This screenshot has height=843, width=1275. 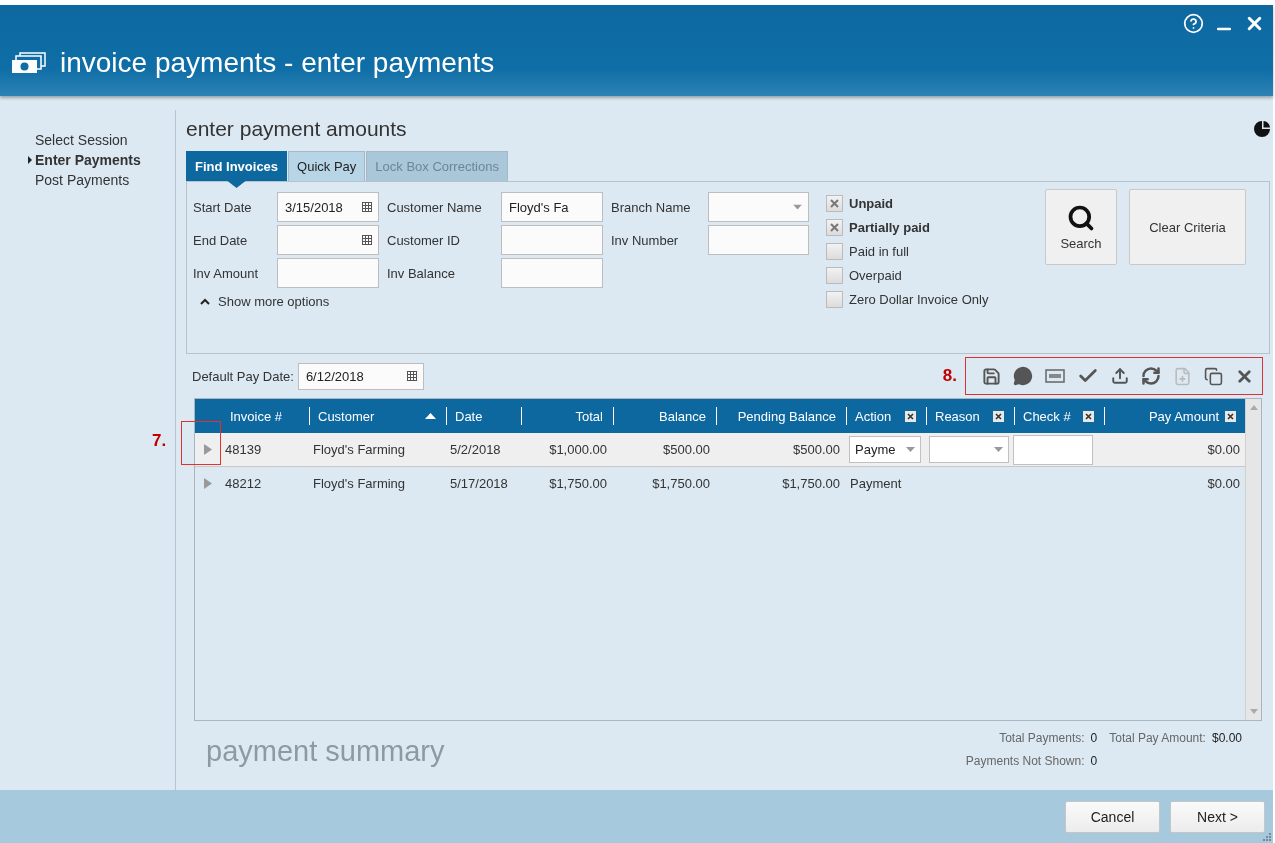 I want to click on date-field: 3/15/2018, so click(x=328, y=207).